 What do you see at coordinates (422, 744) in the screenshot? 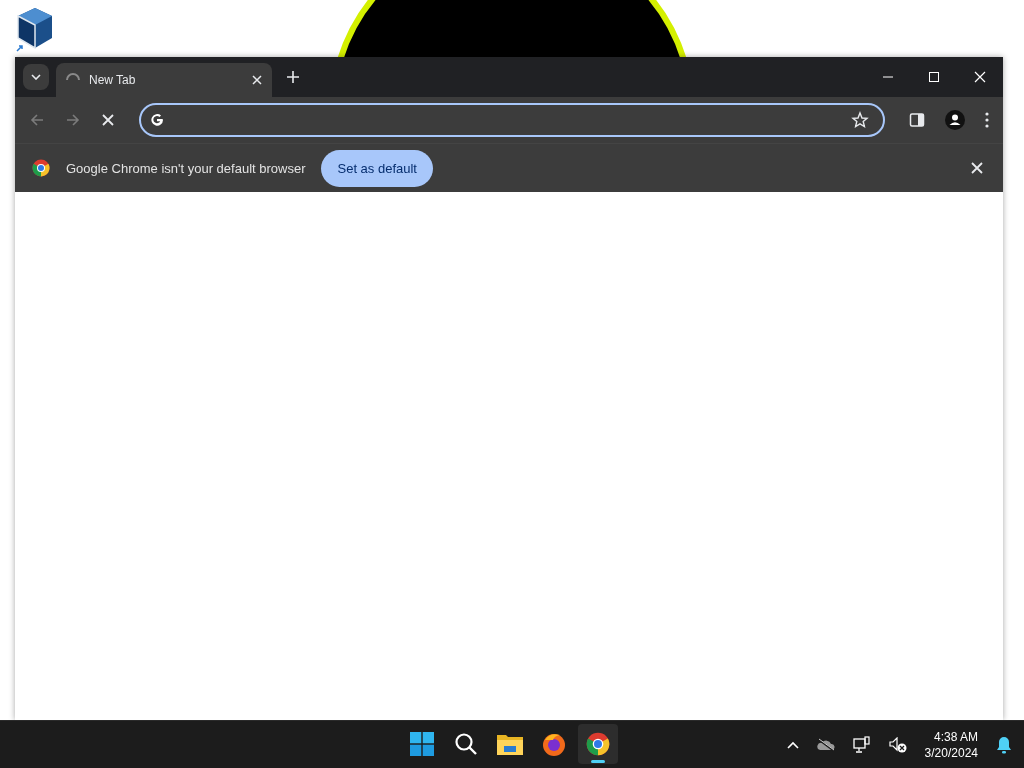
I see `windows-logo-icon` at bounding box center [422, 744].